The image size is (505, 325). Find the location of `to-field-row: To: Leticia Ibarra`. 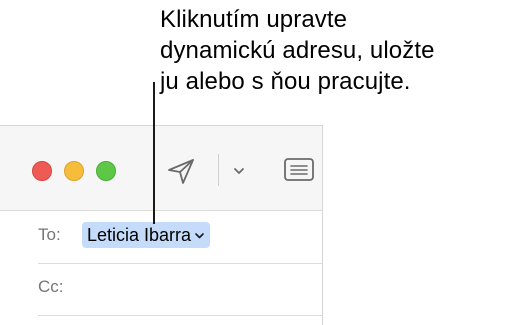

to-field-row: To: Leticia Ibarra is located at coordinates (180, 237).